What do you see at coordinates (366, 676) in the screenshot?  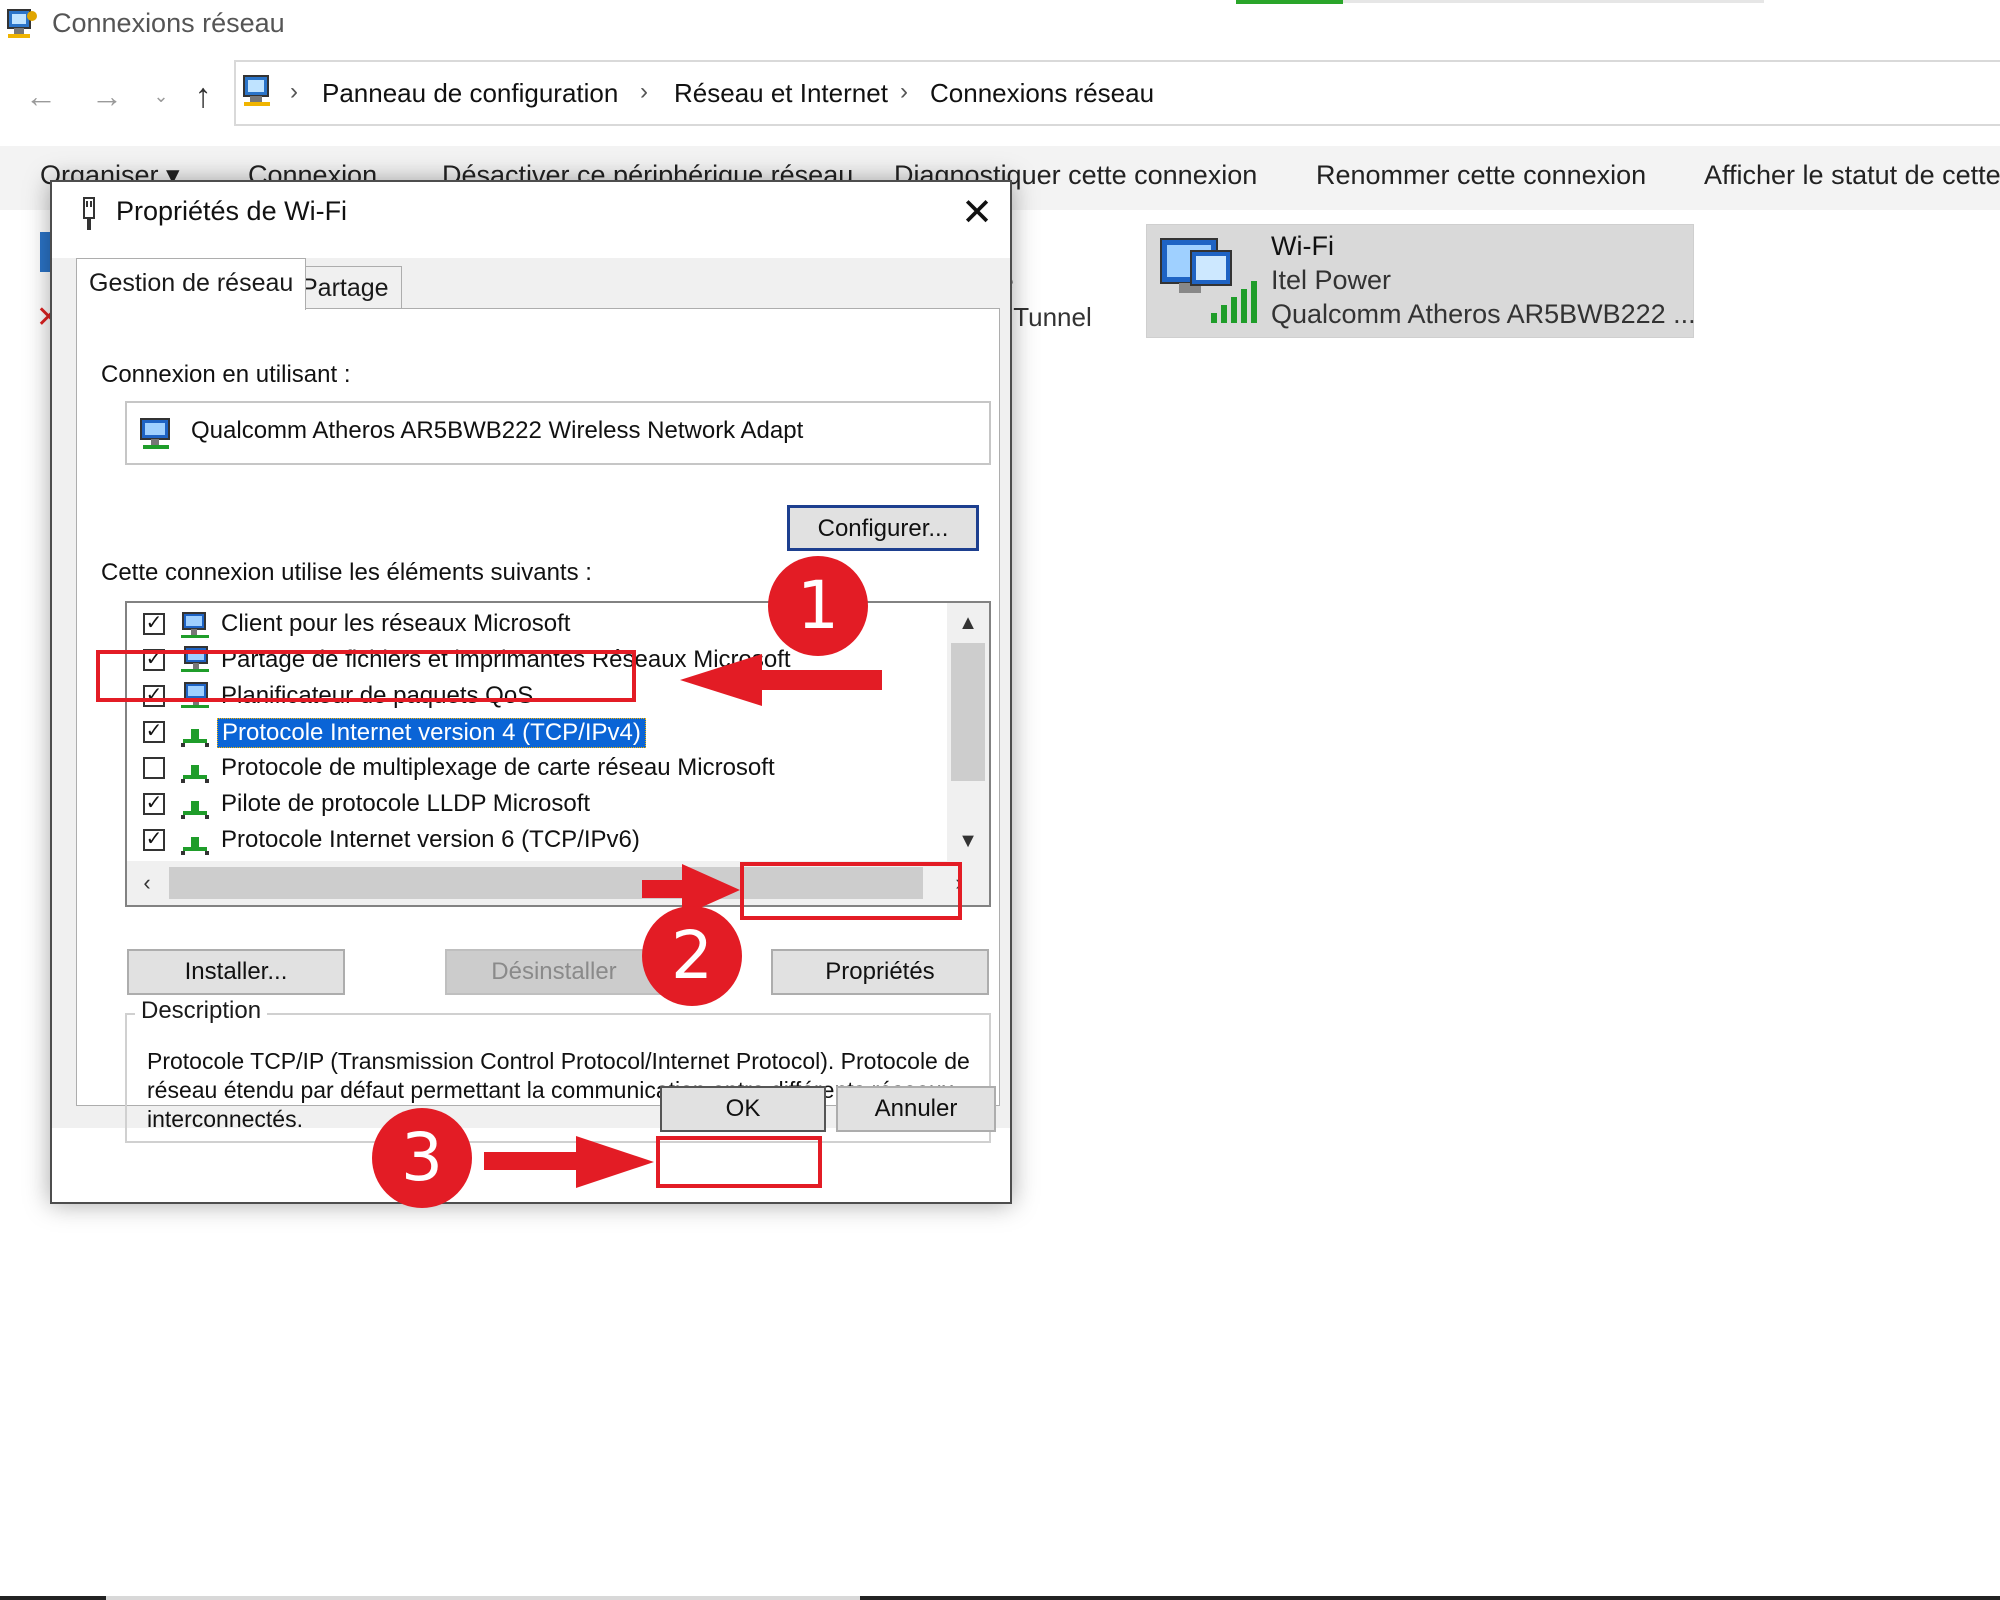 I see `highlight-ipv4` at bounding box center [366, 676].